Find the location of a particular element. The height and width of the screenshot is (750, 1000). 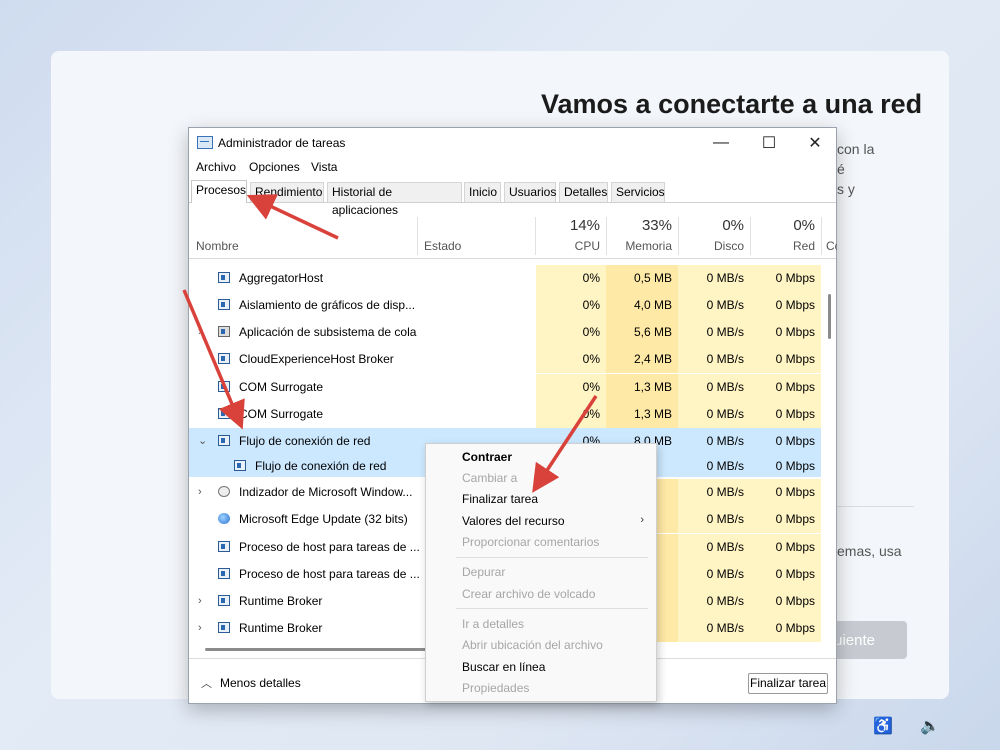

ctx-debug: Depurar is located at coordinates (484, 572).